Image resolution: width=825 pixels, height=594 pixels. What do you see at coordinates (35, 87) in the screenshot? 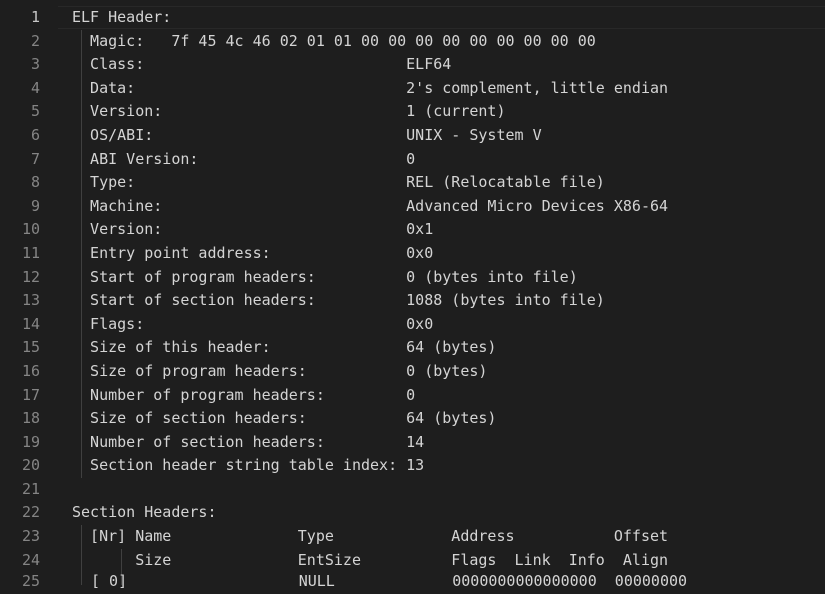
I see `line-number: 4` at bounding box center [35, 87].